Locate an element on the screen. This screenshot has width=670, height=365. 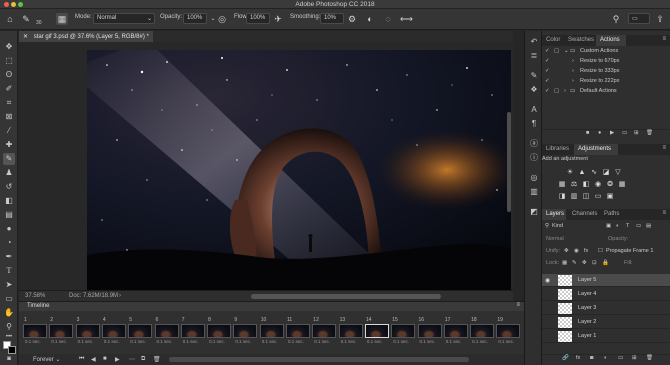
tab-libraries: Libraries is located at coordinates (557, 149).